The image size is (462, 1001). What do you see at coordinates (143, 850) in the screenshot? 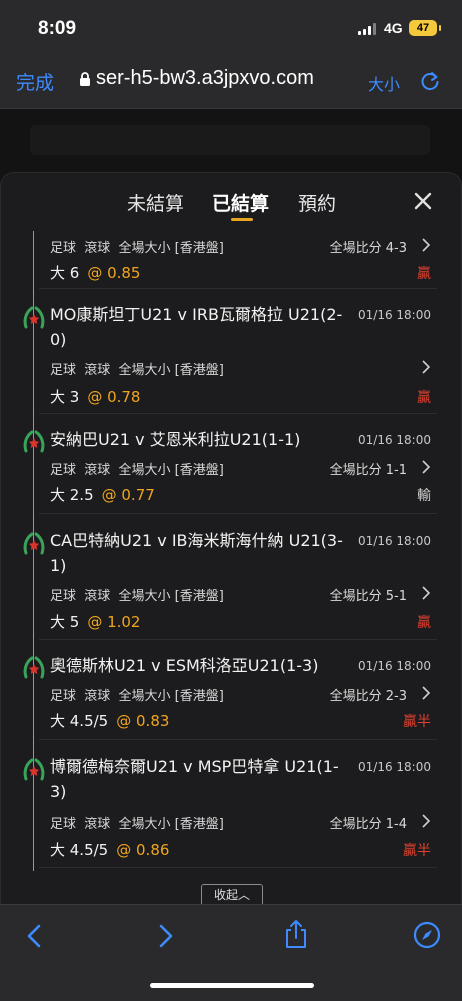
I see `bet-odds: @ 0.86` at bounding box center [143, 850].